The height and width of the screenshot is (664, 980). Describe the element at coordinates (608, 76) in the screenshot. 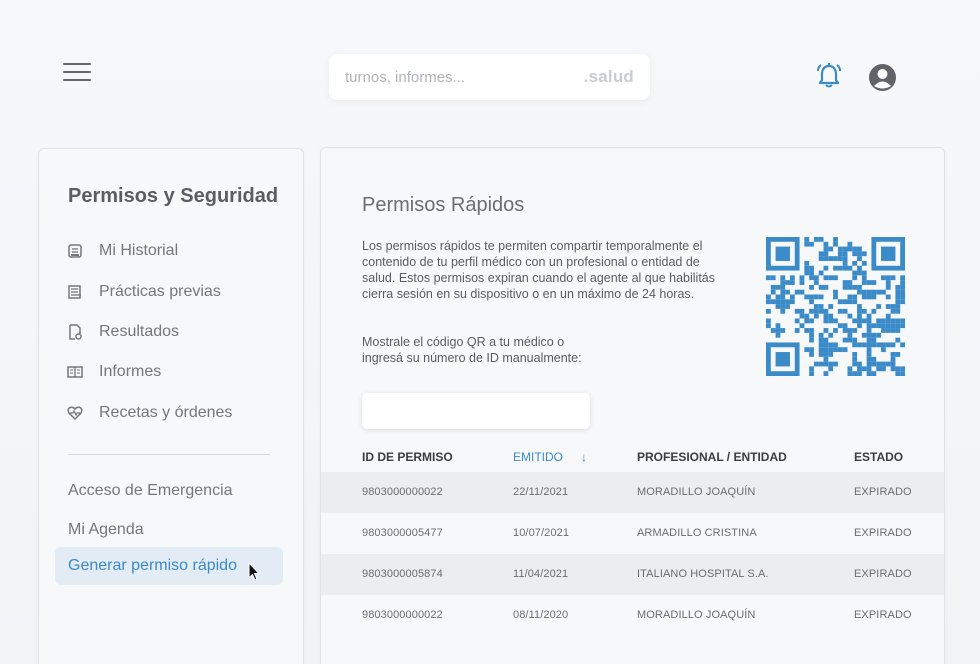

I see `brand-logo: .salud` at that location.